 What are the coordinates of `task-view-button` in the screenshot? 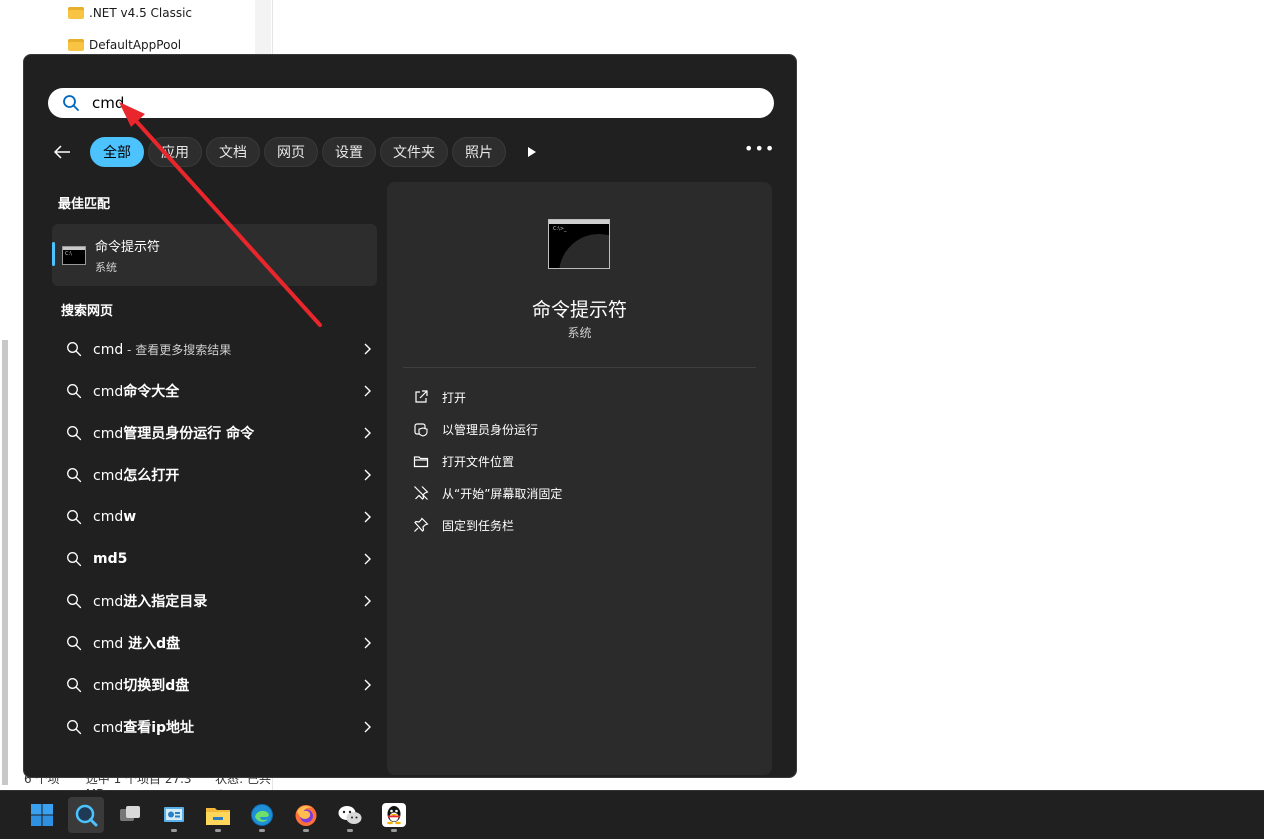 It's located at (130, 815).